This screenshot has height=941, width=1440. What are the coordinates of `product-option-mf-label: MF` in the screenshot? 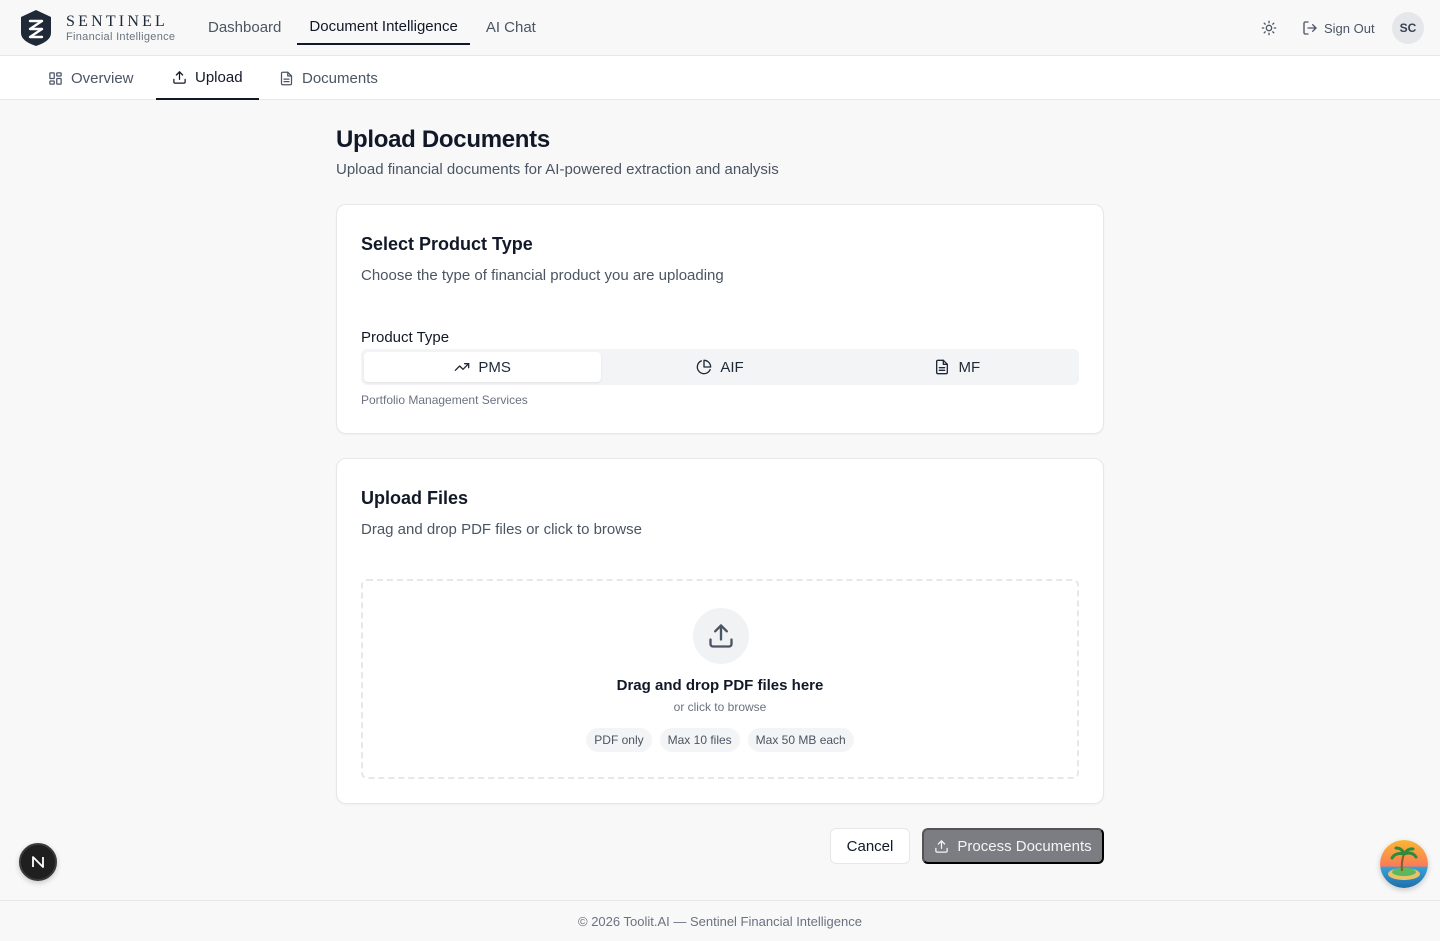 It's located at (969, 367).